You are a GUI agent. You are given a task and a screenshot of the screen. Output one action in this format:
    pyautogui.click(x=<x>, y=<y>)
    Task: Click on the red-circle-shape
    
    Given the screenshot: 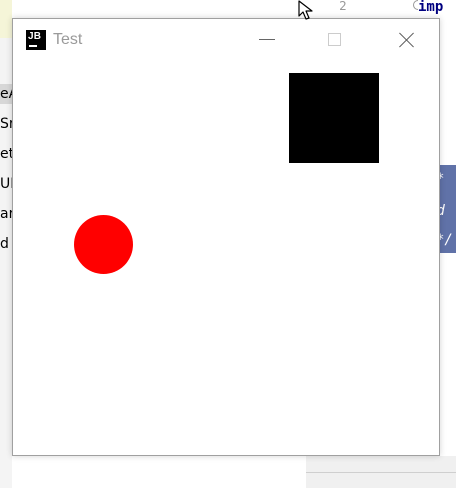 What is the action you would take?
    pyautogui.click(x=103, y=244)
    